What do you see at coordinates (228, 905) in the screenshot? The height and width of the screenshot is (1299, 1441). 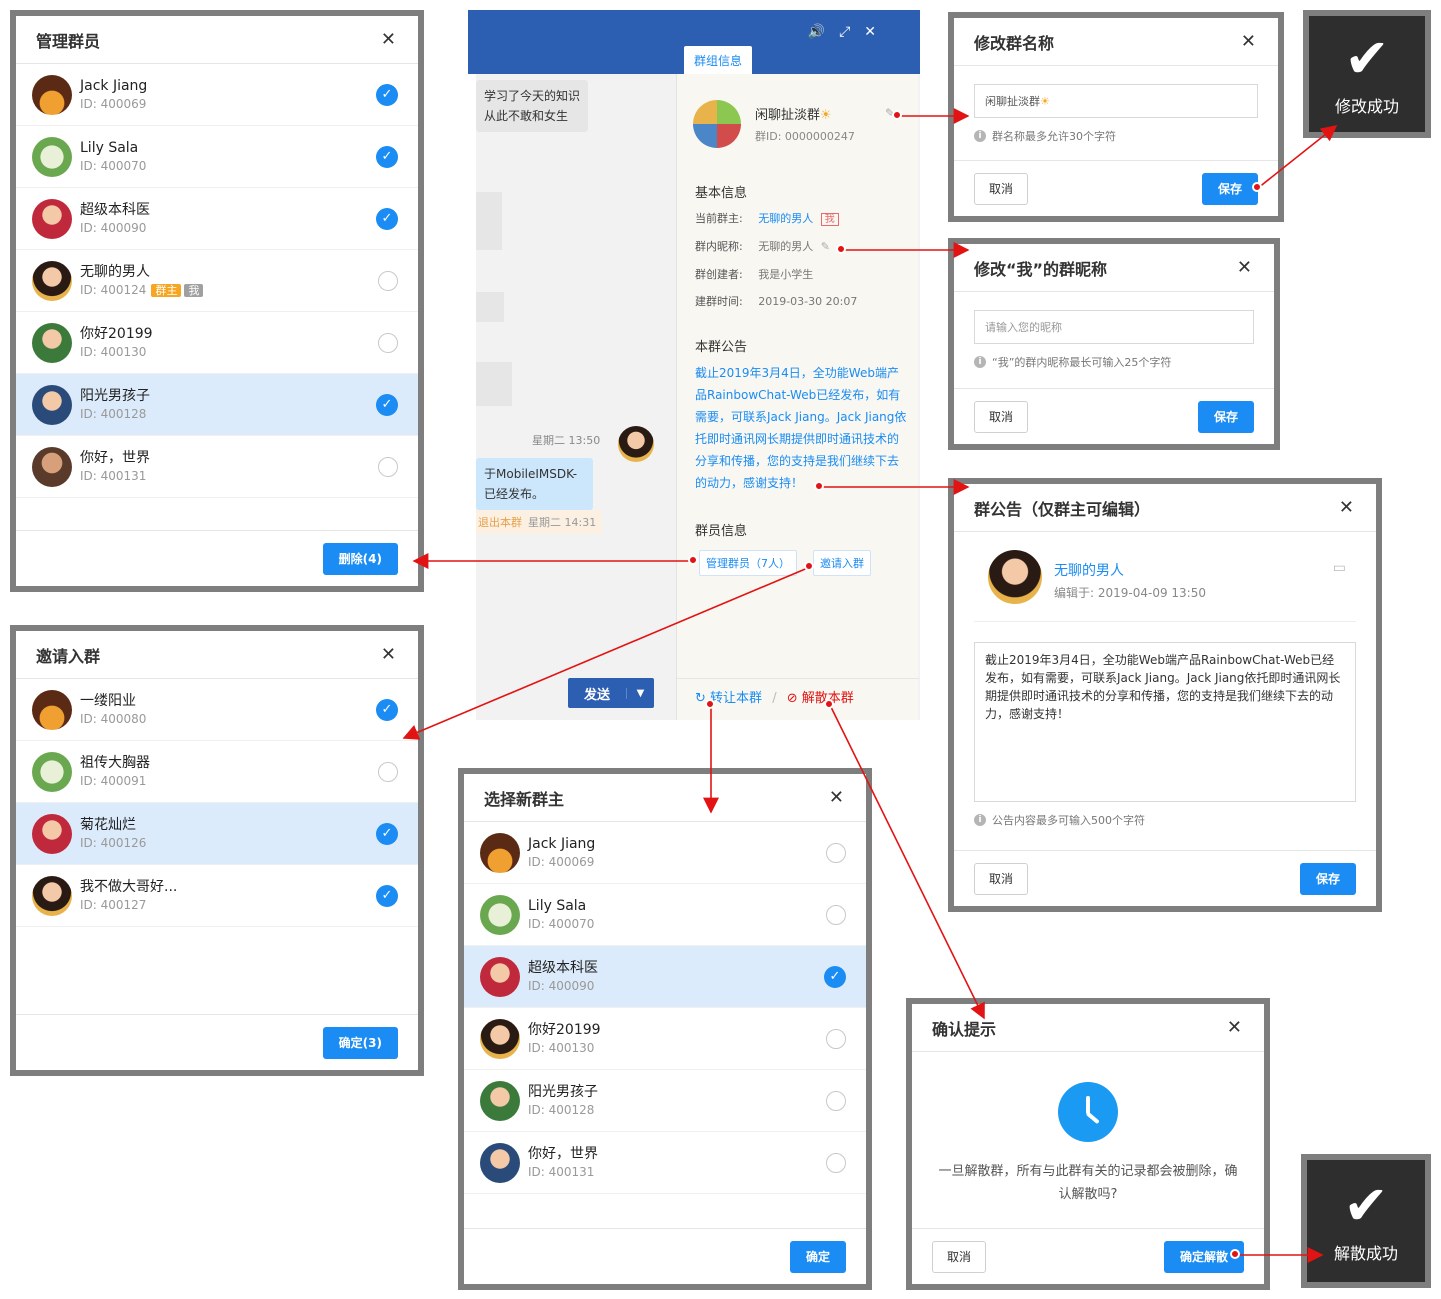 I see `member-id-row: ID: 400127` at bounding box center [228, 905].